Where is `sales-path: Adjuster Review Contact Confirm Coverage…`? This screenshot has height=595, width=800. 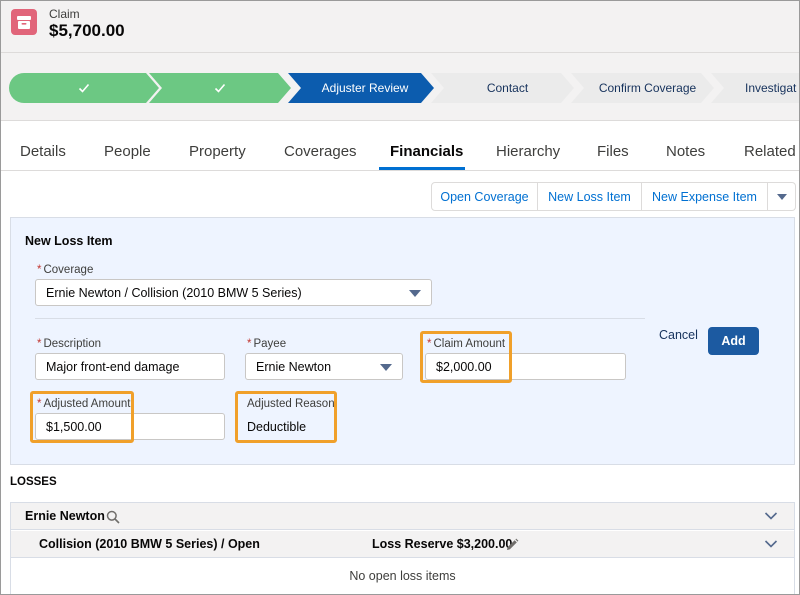 sales-path: Adjuster Review Contact Confirm Coverage… is located at coordinates (404, 88).